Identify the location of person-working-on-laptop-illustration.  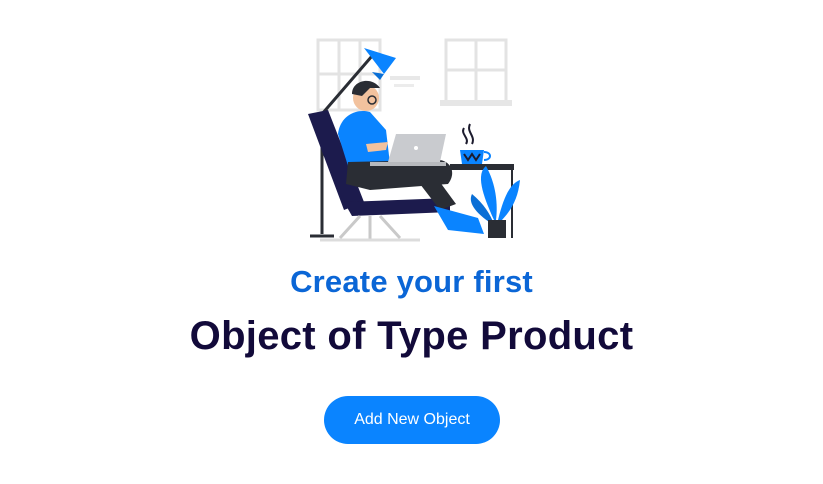
(414, 140).